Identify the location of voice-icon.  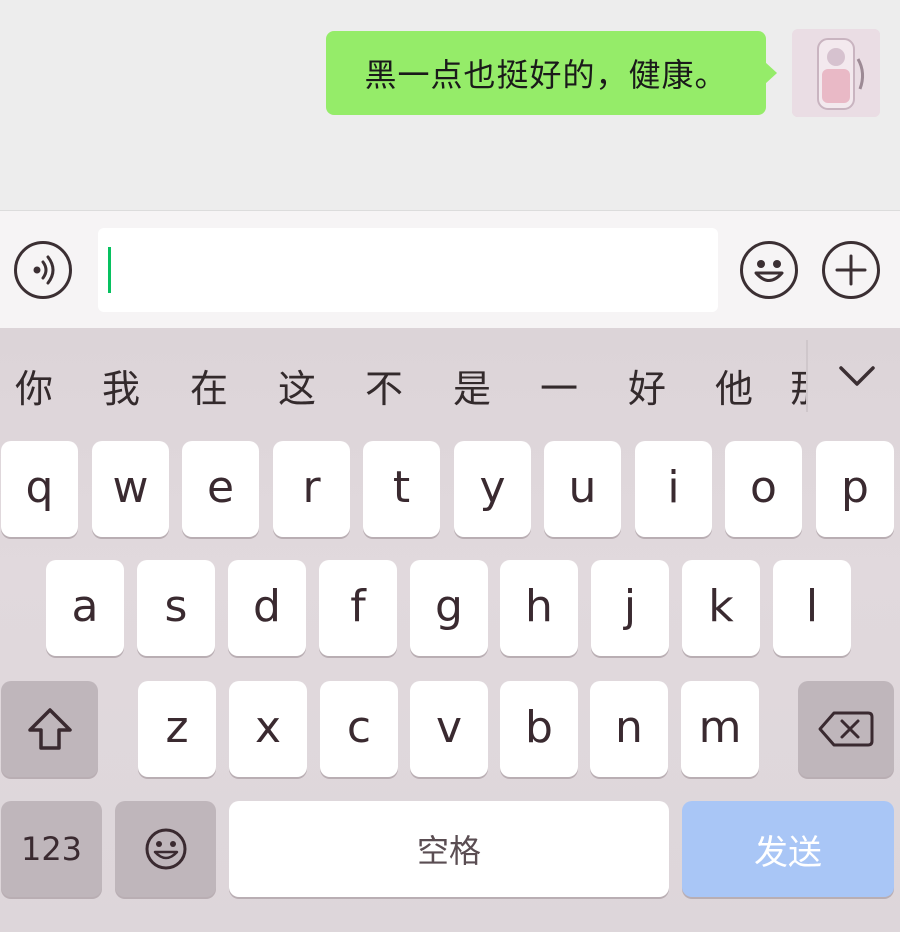
(44, 270).